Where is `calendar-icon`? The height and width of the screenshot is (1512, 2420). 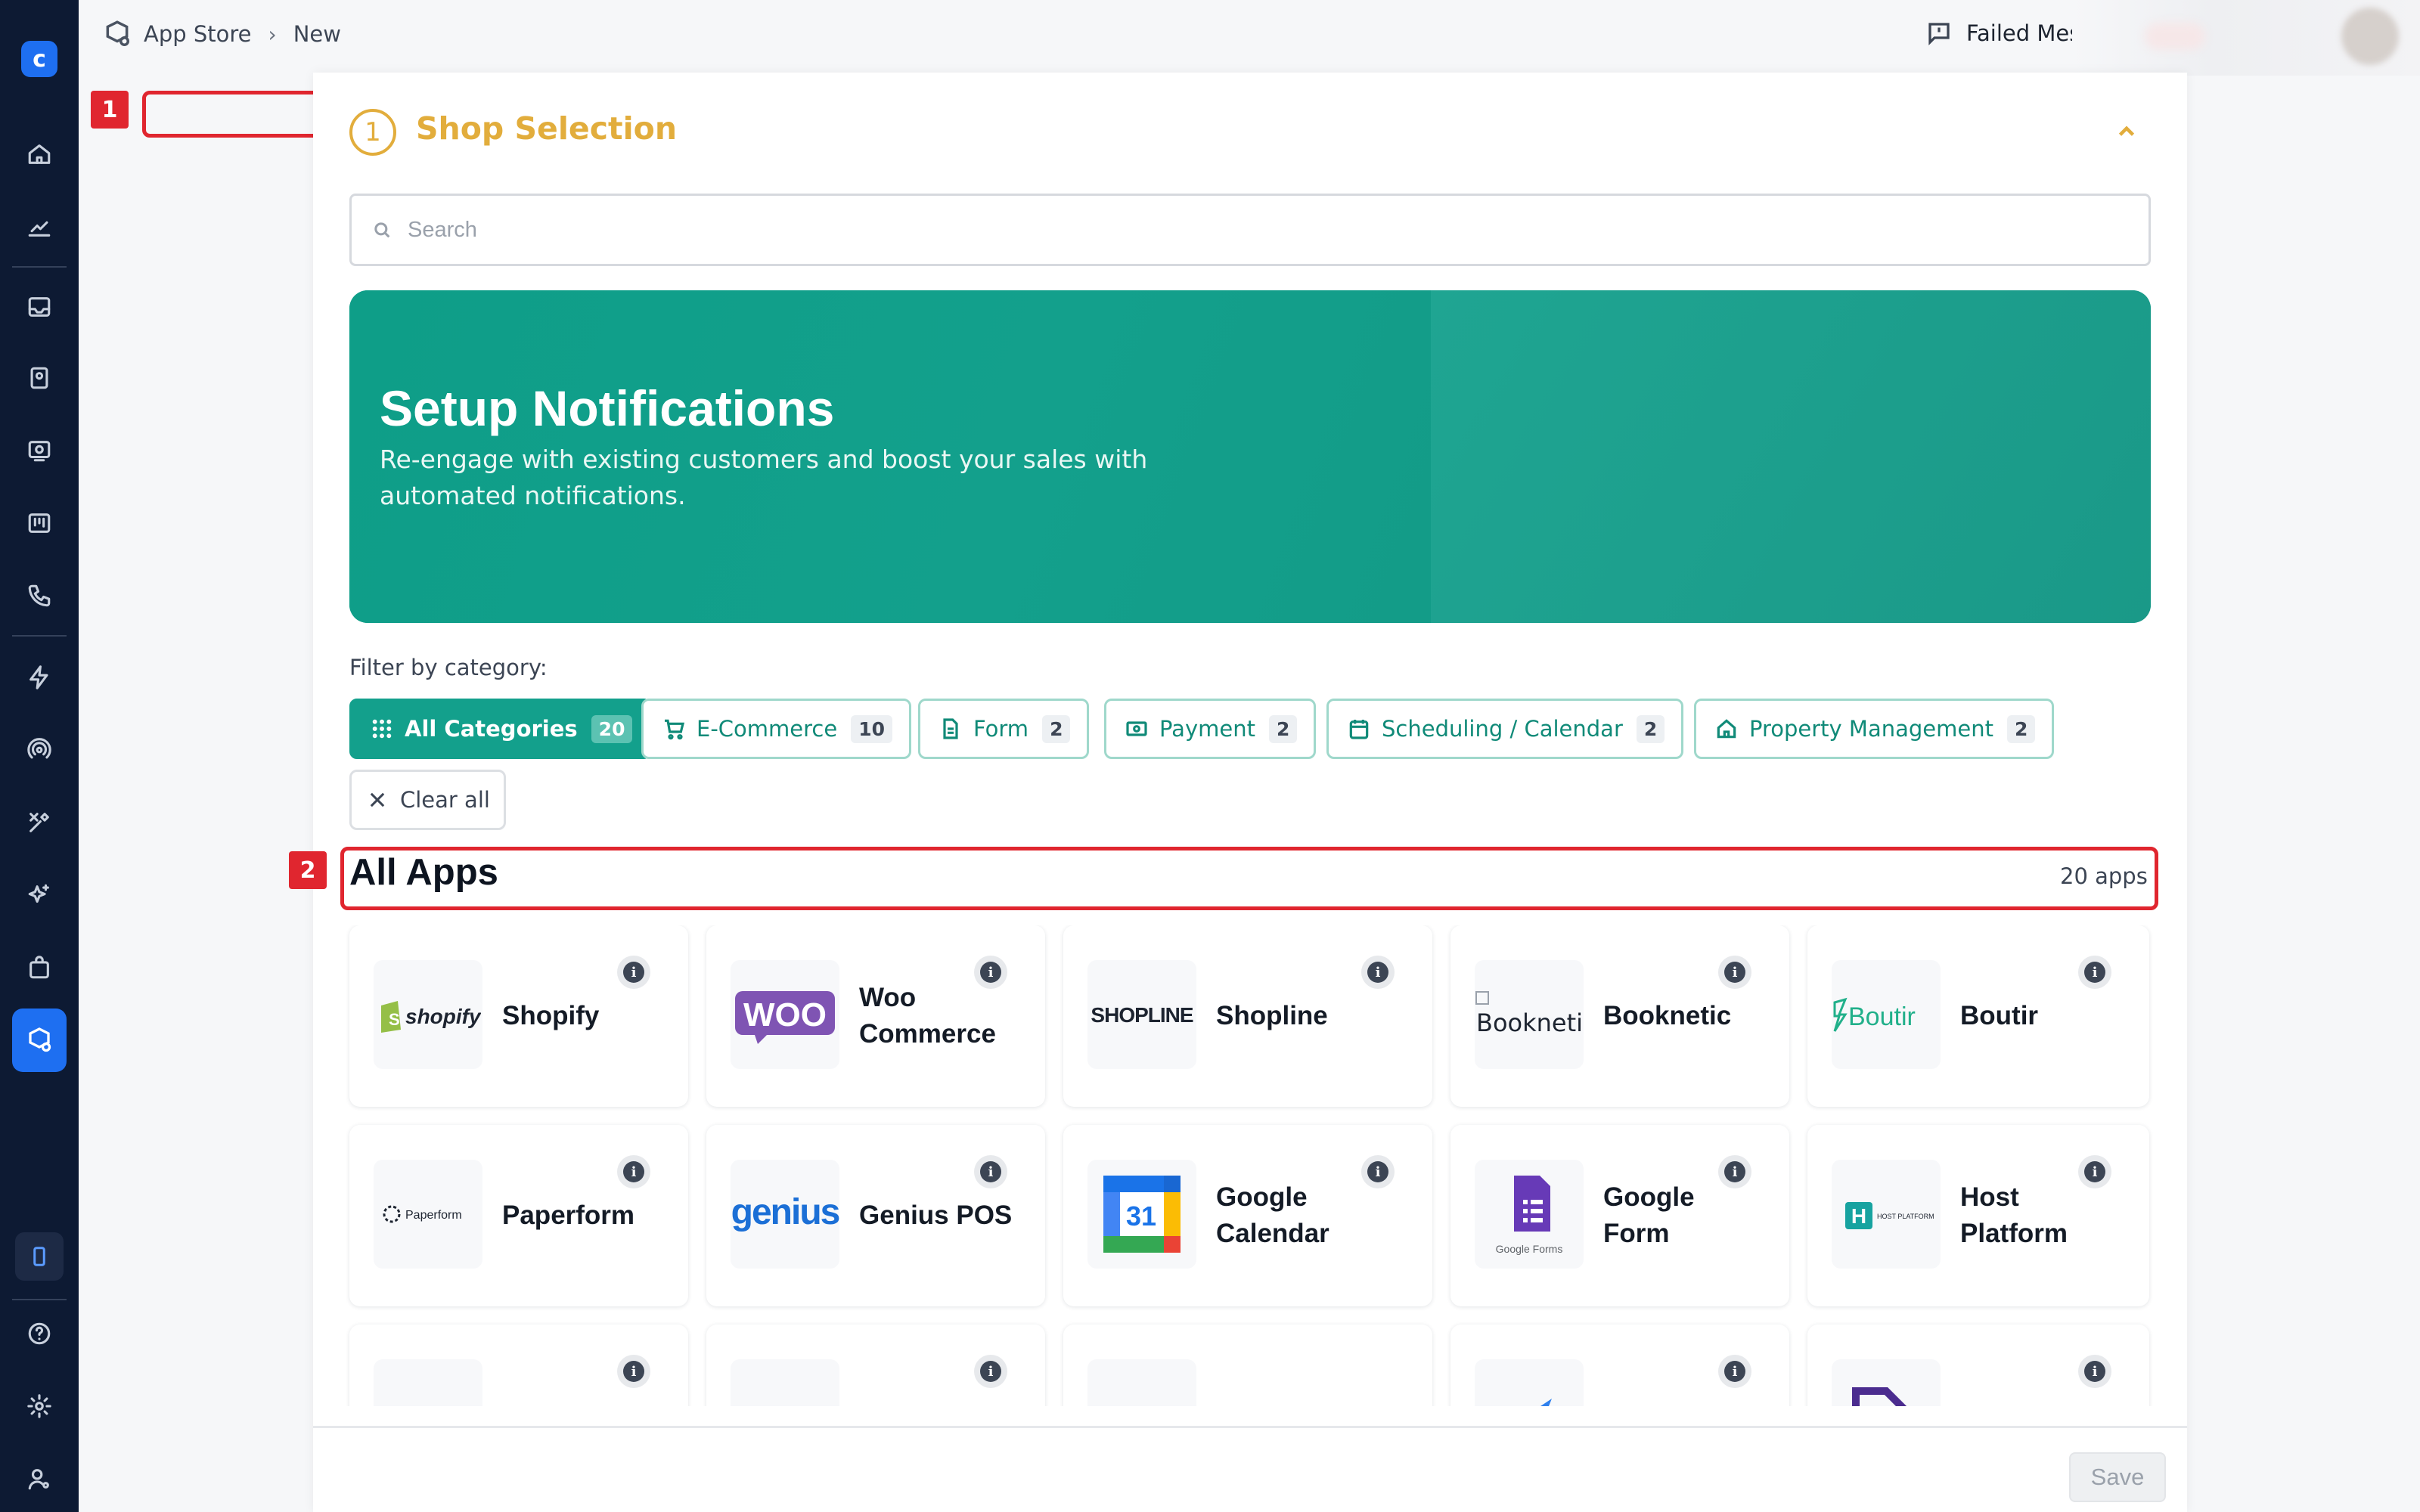 calendar-icon is located at coordinates (1359, 729).